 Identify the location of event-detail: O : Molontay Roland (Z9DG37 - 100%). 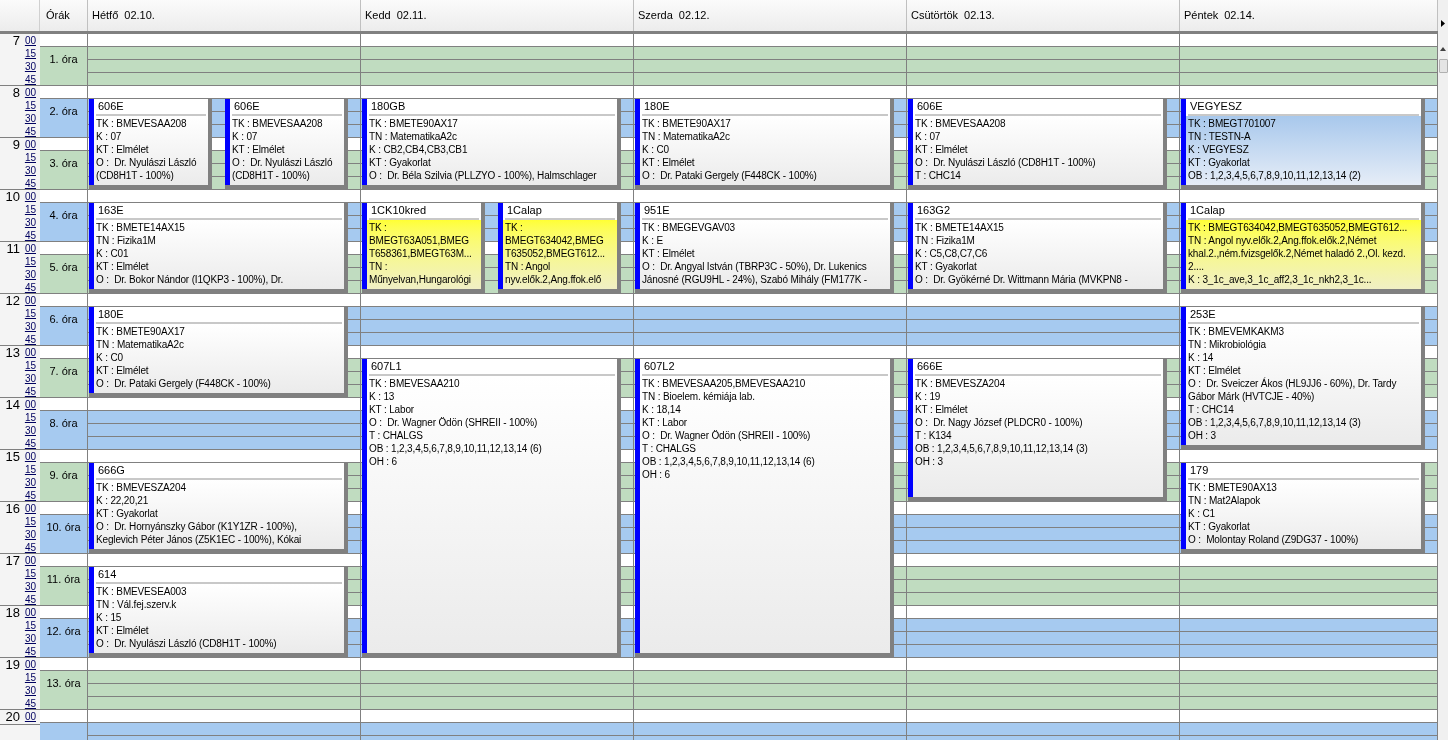
(1273, 539).